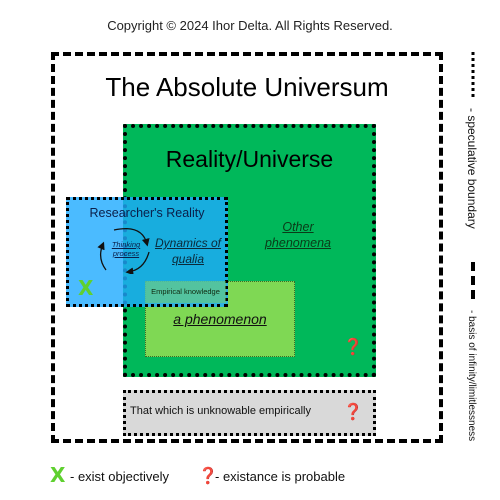  I want to click on speculative-boundary-legend: - speculative boundary, so click(472, 168).